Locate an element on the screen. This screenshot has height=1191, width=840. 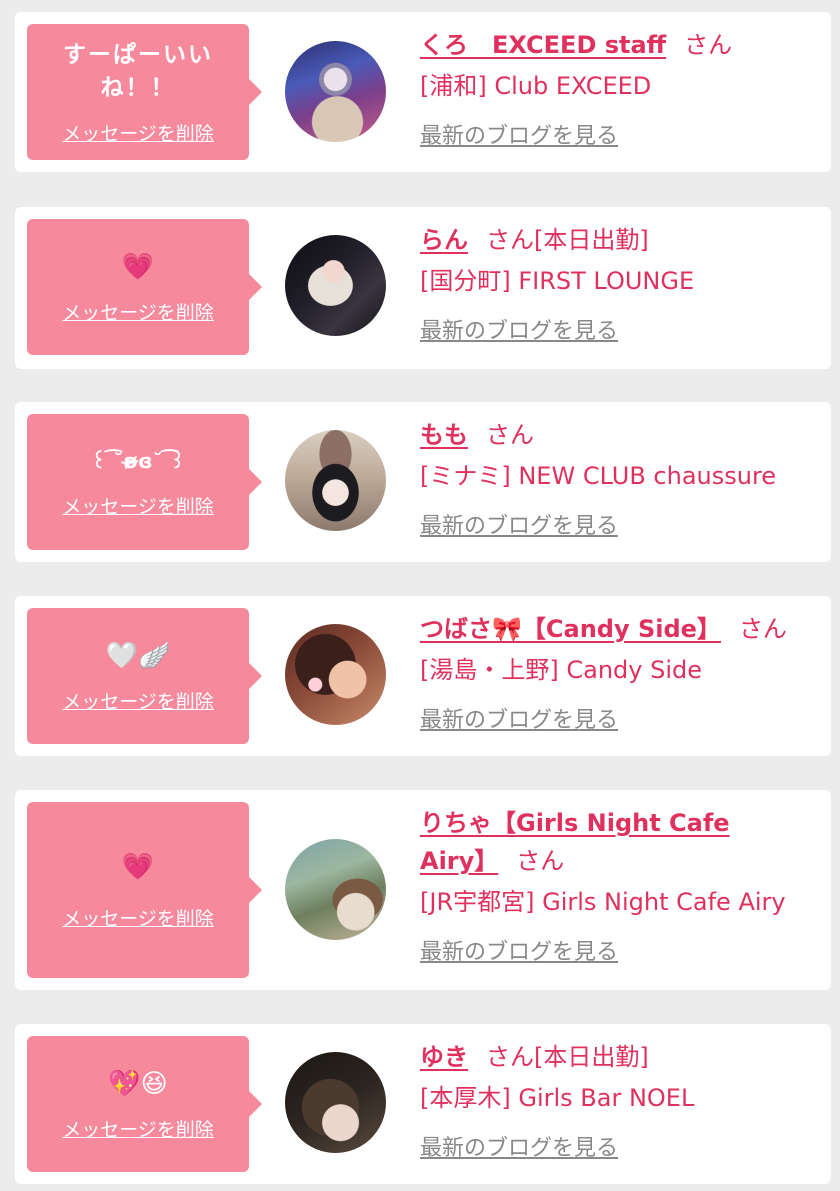
cast-name-link: らん is located at coordinates (444, 240).